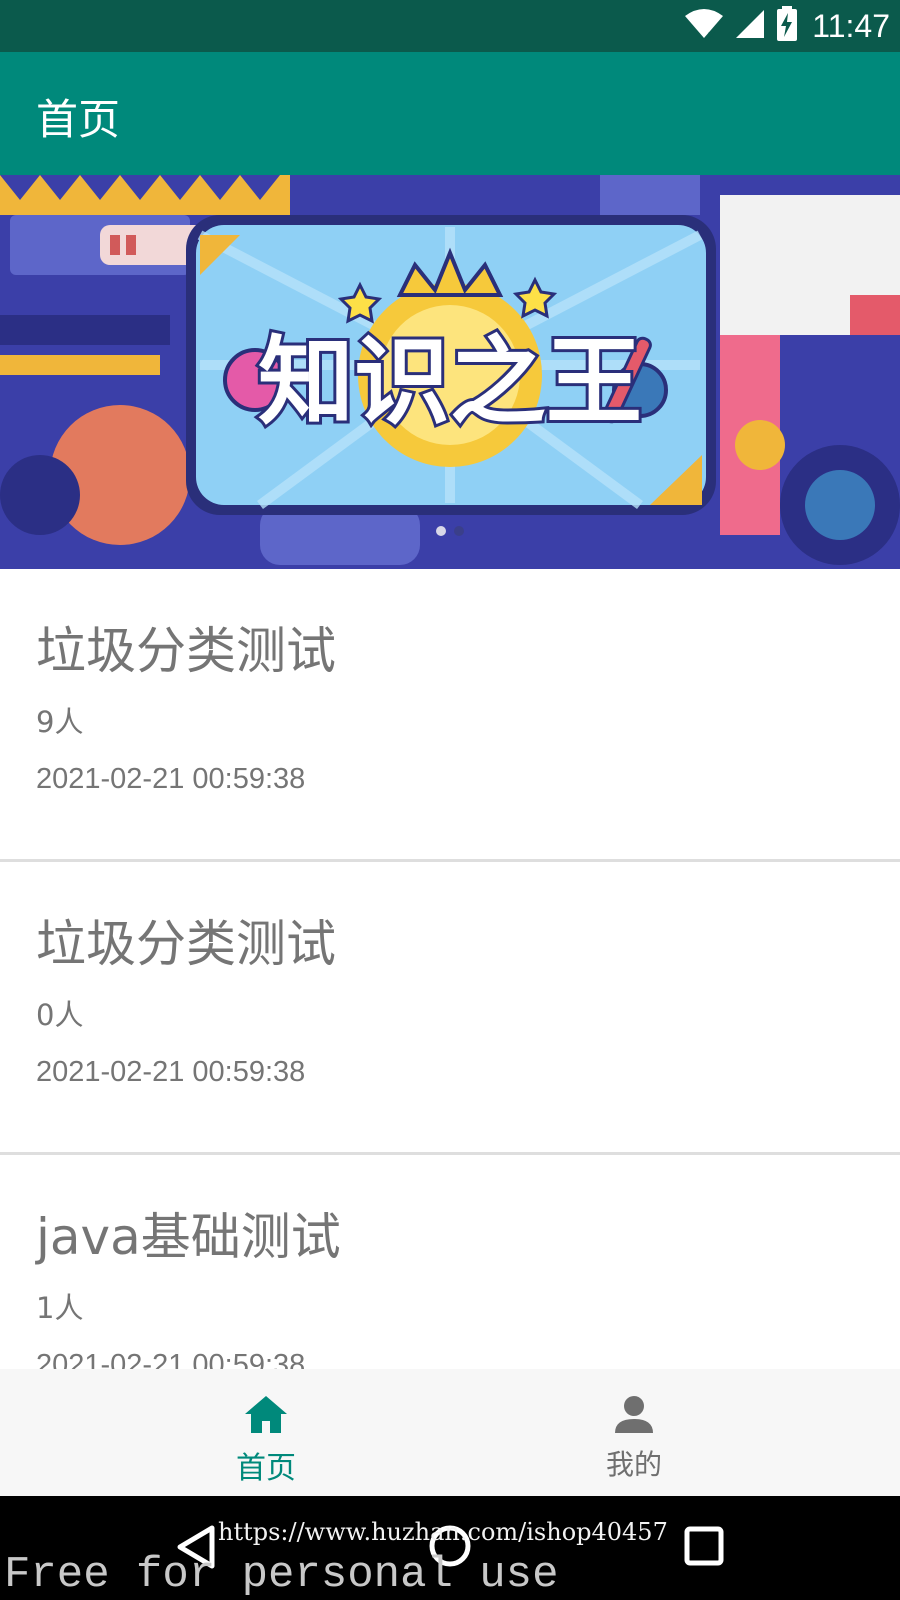 This screenshot has height=1600, width=900. I want to click on svg-text: x, so click(711, 34).